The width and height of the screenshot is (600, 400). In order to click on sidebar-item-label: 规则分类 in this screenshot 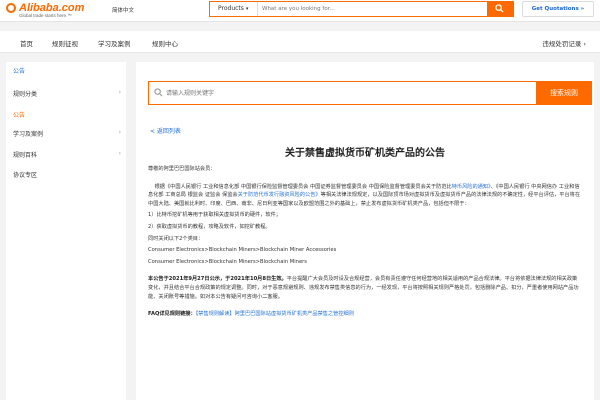, I will do `click(25, 94)`.